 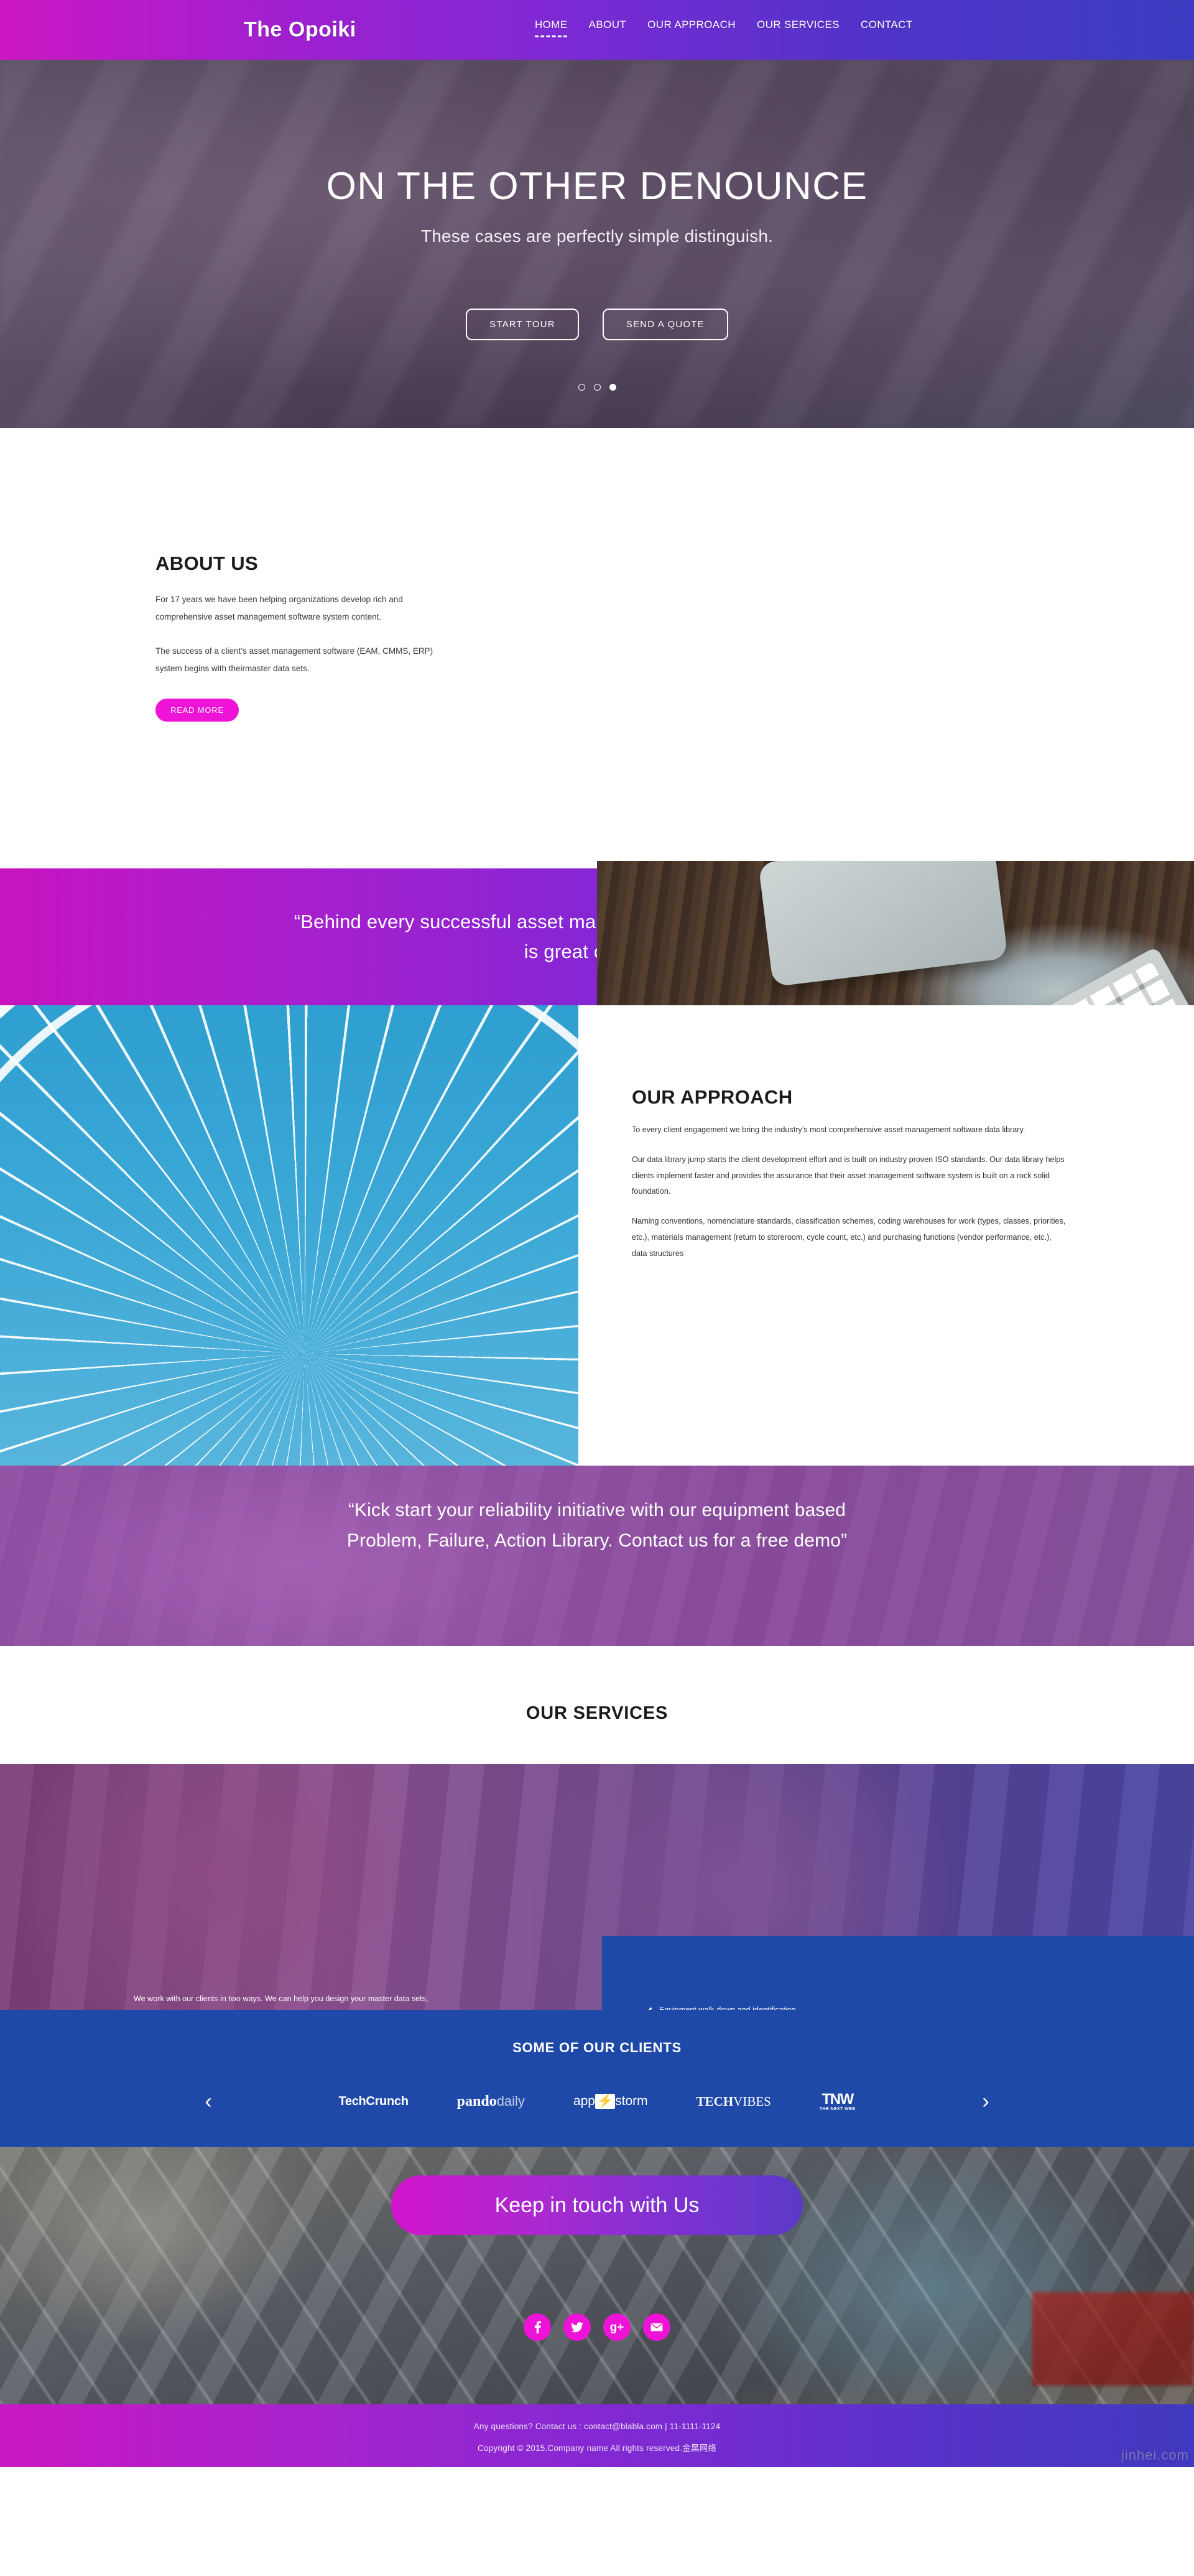 What do you see at coordinates (597, 1713) in the screenshot?
I see `services-heading: OUR SERVICES` at bounding box center [597, 1713].